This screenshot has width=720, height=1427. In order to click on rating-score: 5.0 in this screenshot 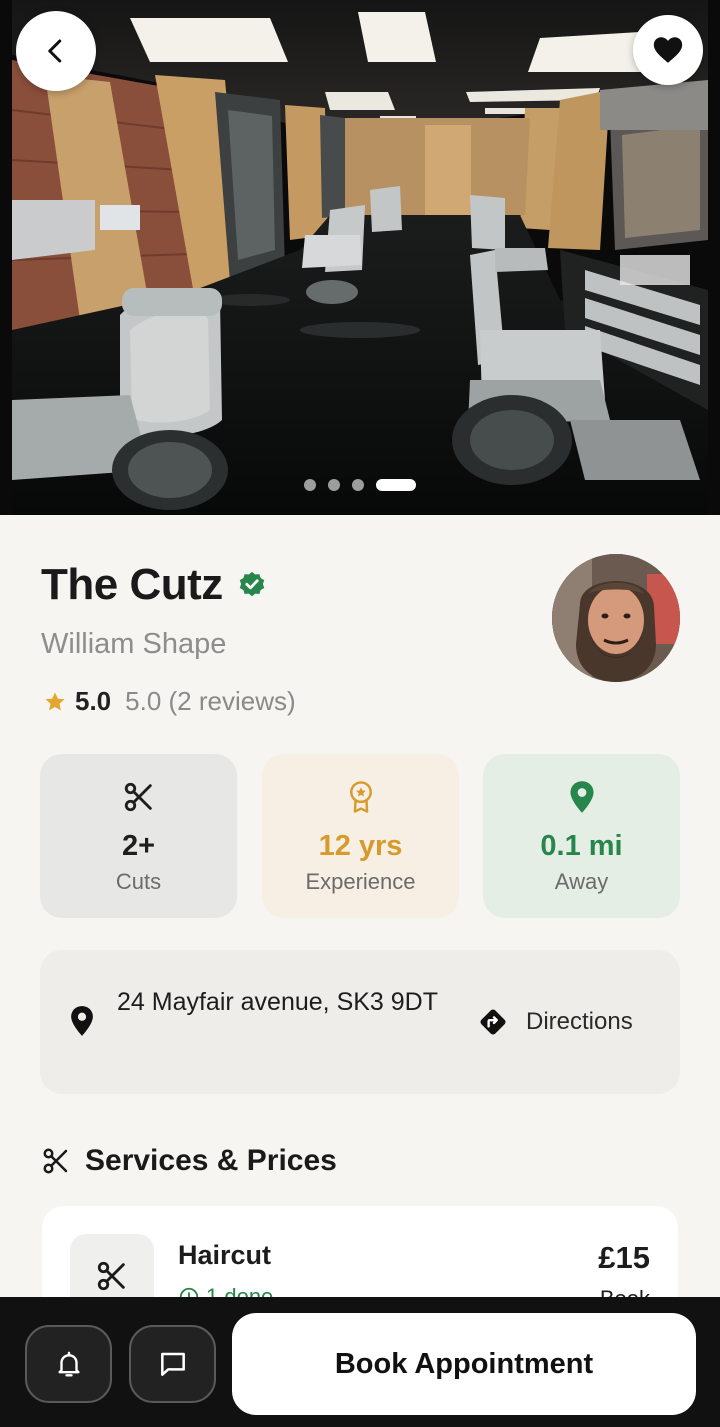, I will do `click(93, 701)`.